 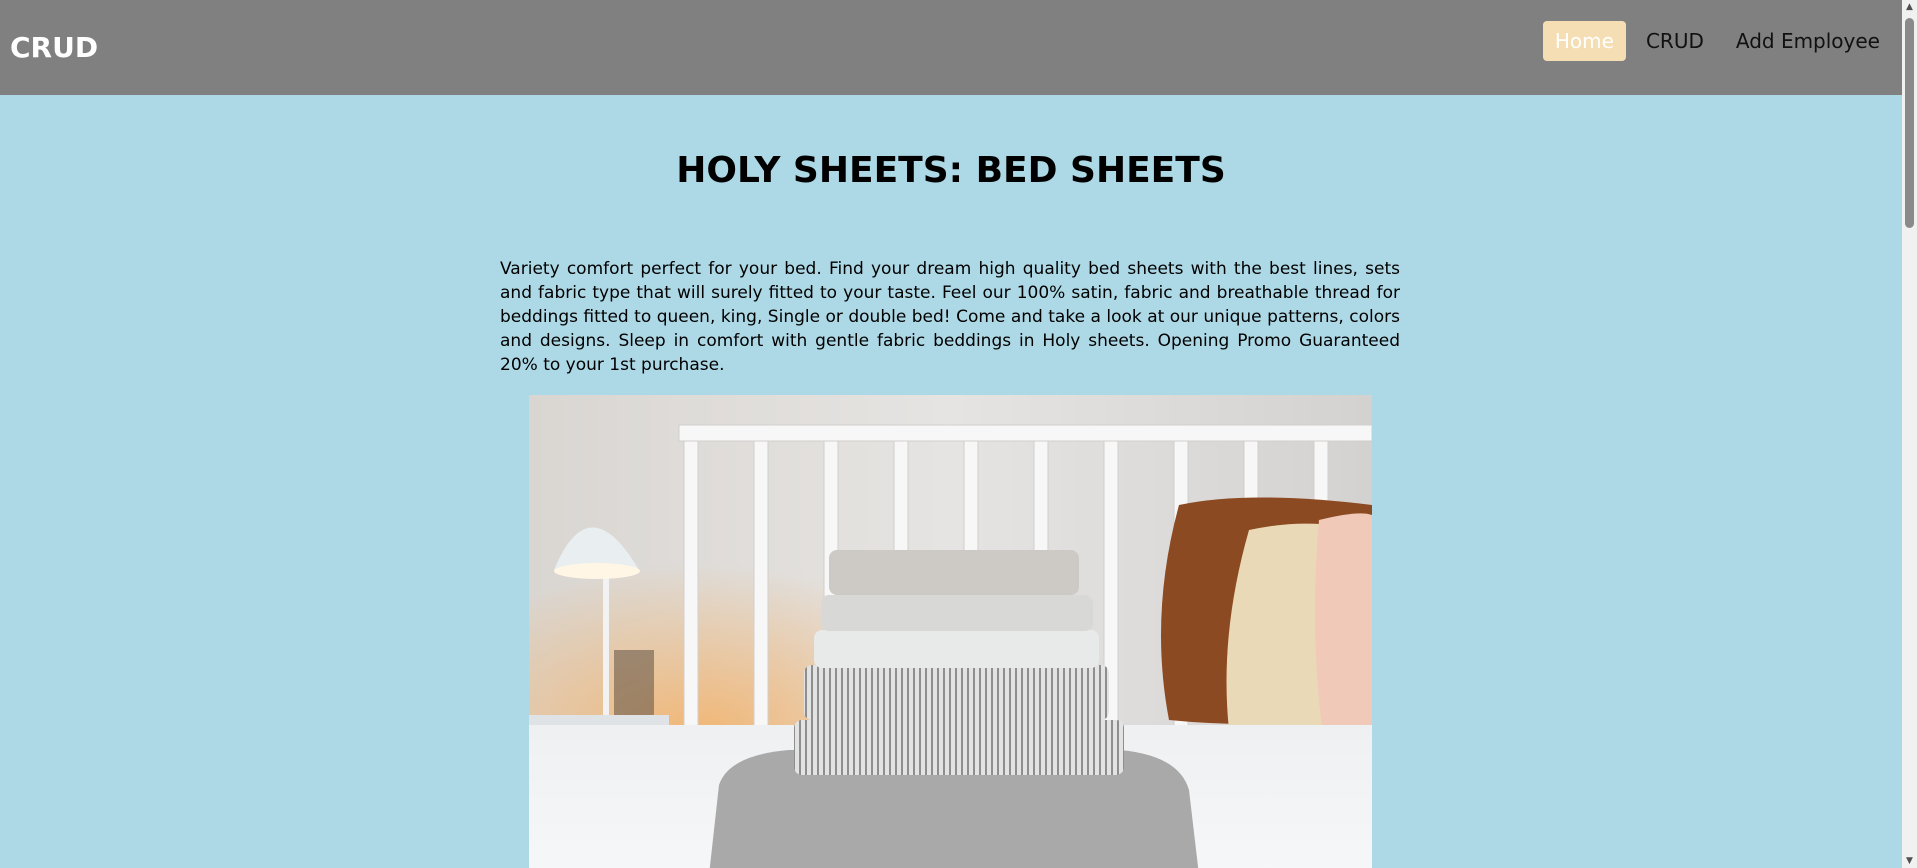 What do you see at coordinates (951, 47) in the screenshot?
I see `navbar: CRUD Home CRUD Add Employee` at bounding box center [951, 47].